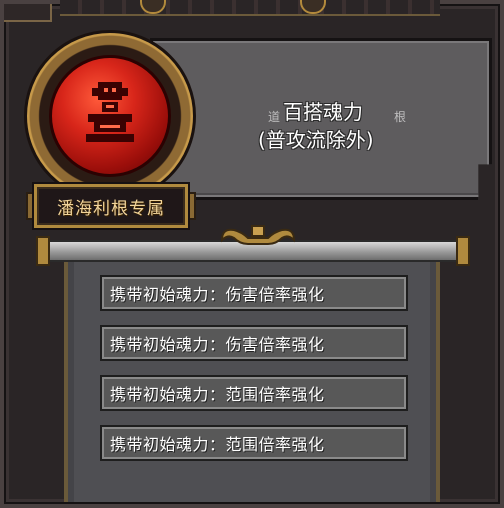  Describe the element at coordinates (463, 251) in the screenshot. I see `scroll-rod-cap-right` at that location.